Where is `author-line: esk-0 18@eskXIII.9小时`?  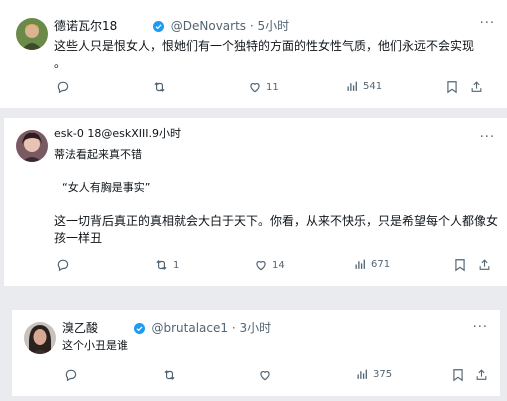 author-line: esk-0 18@eskXIII.9小时 is located at coordinates (117, 133).